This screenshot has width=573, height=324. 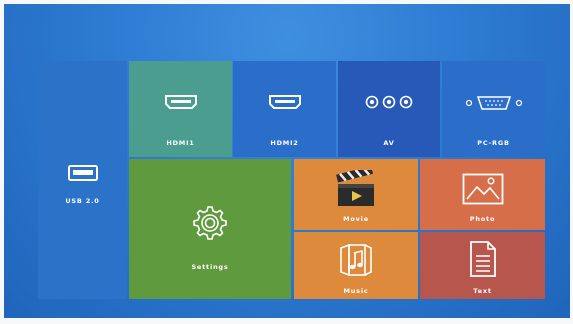 I want to click on usb-icon, so click(x=82, y=173).